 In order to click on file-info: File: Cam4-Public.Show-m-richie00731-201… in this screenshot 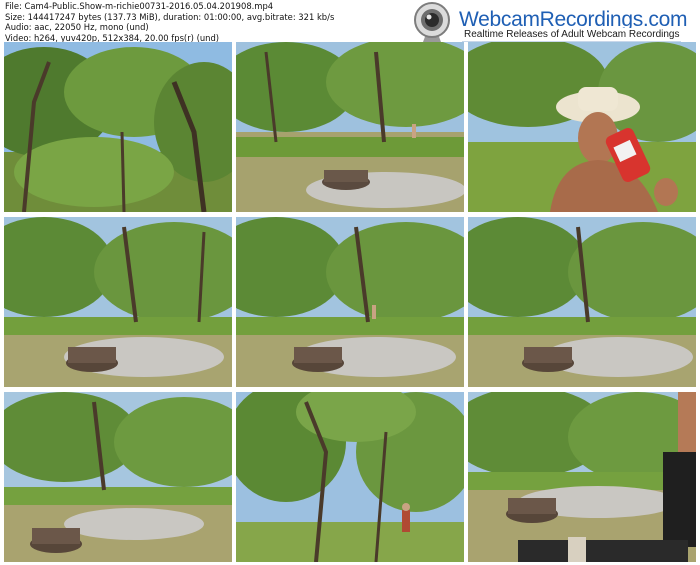, I will do `click(225, 22)`.